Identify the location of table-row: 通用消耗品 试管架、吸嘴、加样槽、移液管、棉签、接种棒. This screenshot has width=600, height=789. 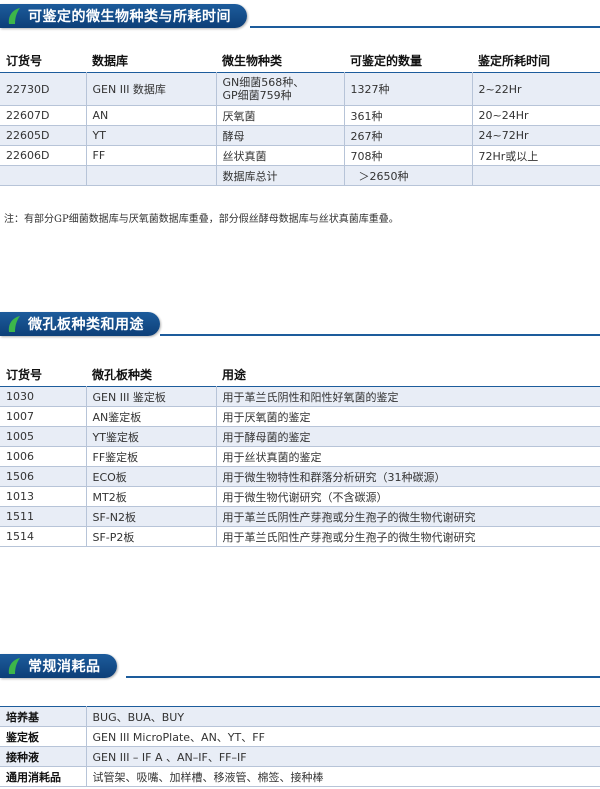
(300, 776).